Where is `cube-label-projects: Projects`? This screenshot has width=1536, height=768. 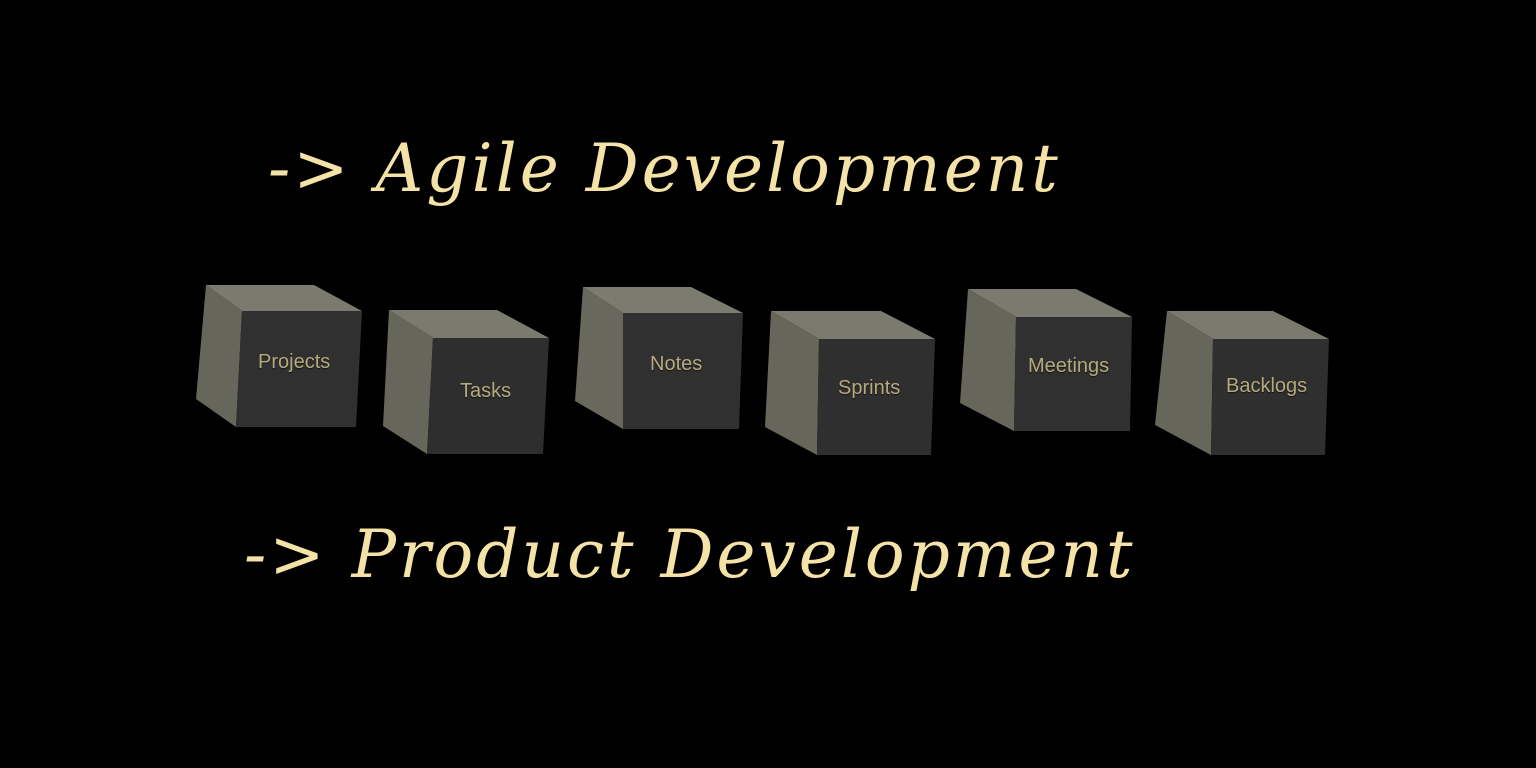 cube-label-projects: Projects is located at coordinates (294, 362).